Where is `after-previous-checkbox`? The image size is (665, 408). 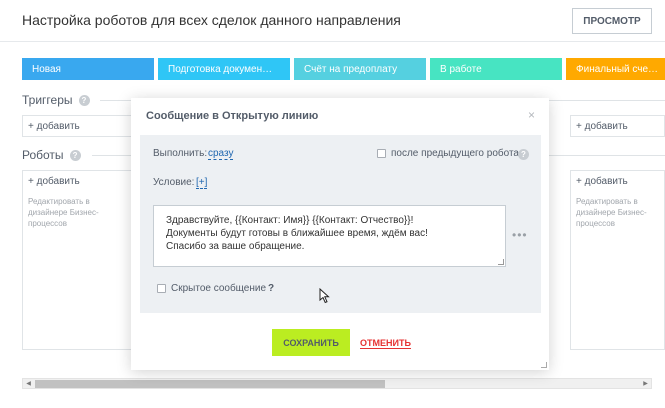 after-previous-checkbox is located at coordinates (381, 153).